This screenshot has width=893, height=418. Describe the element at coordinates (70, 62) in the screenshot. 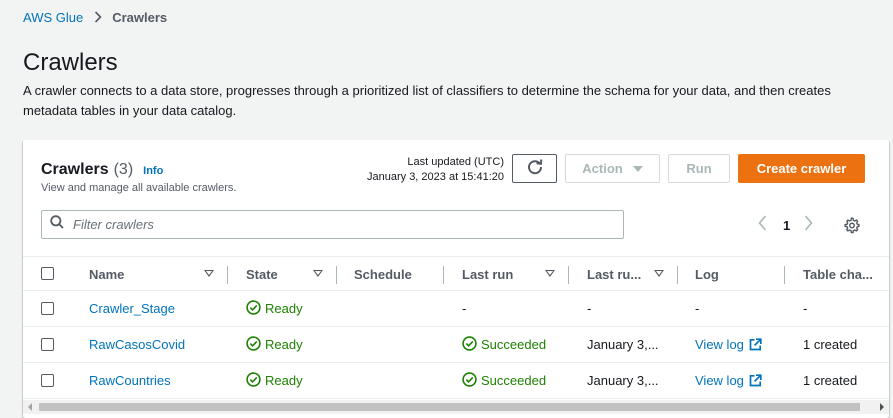

I see `page-title: Crawlers` at that location.